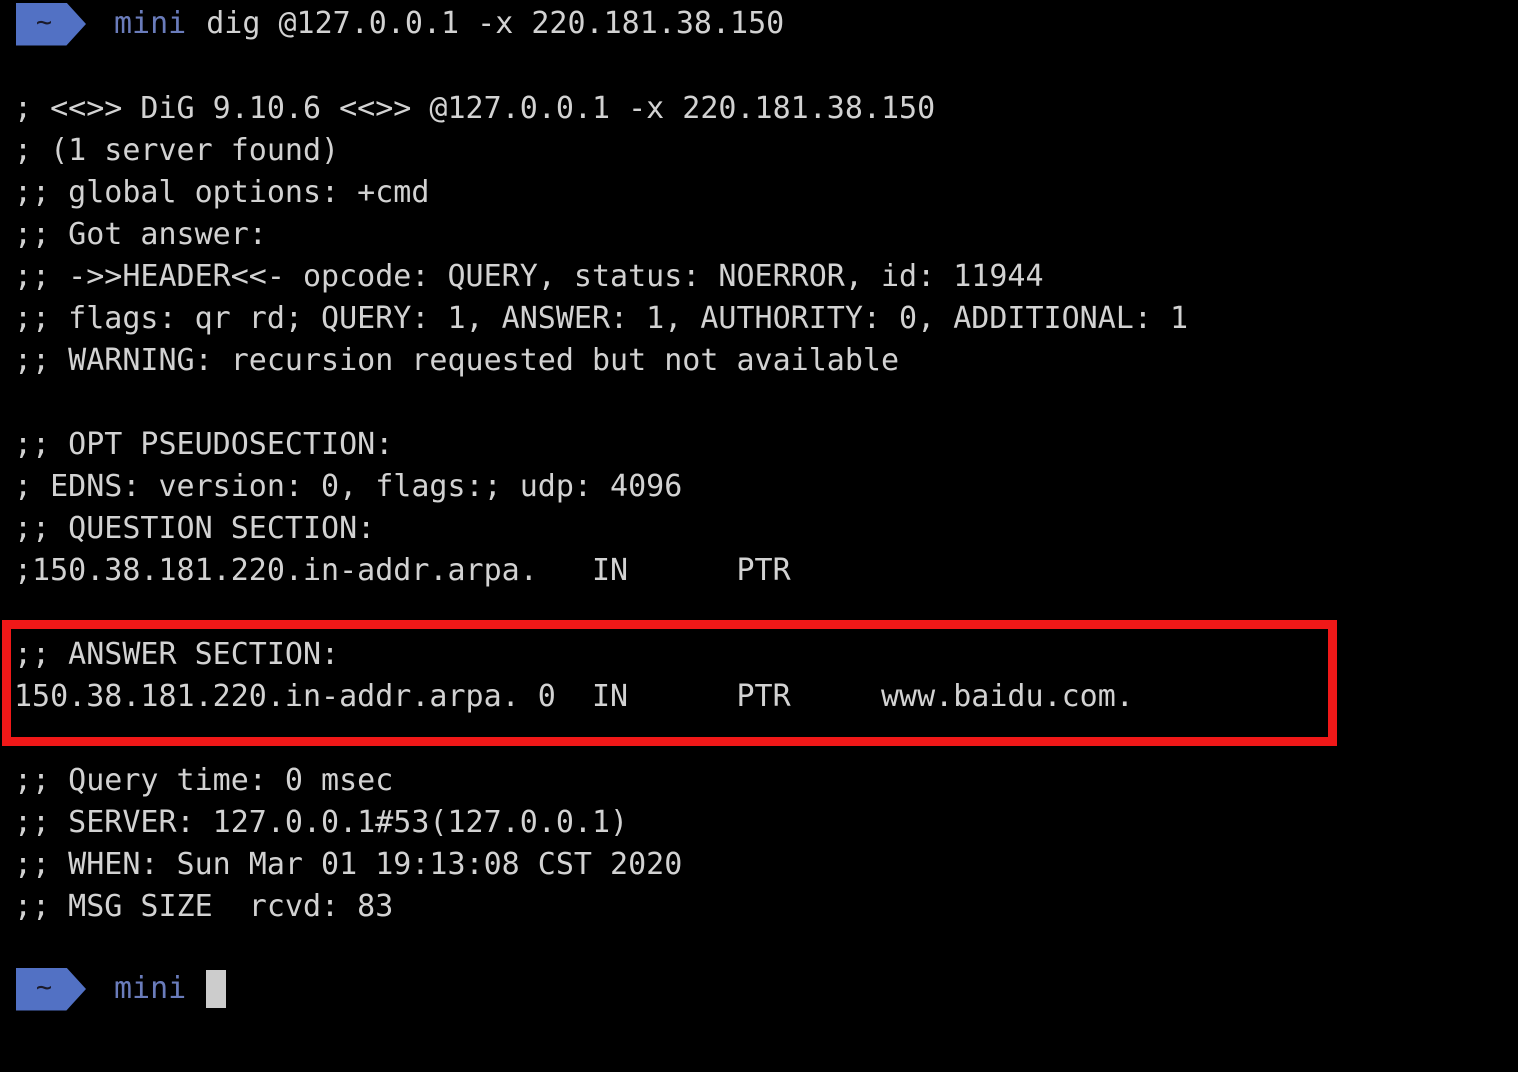  I want to click on output-line-server: ;; SERVER: 127.0.0.1#53(127.0.0.1), so click(321, 822).